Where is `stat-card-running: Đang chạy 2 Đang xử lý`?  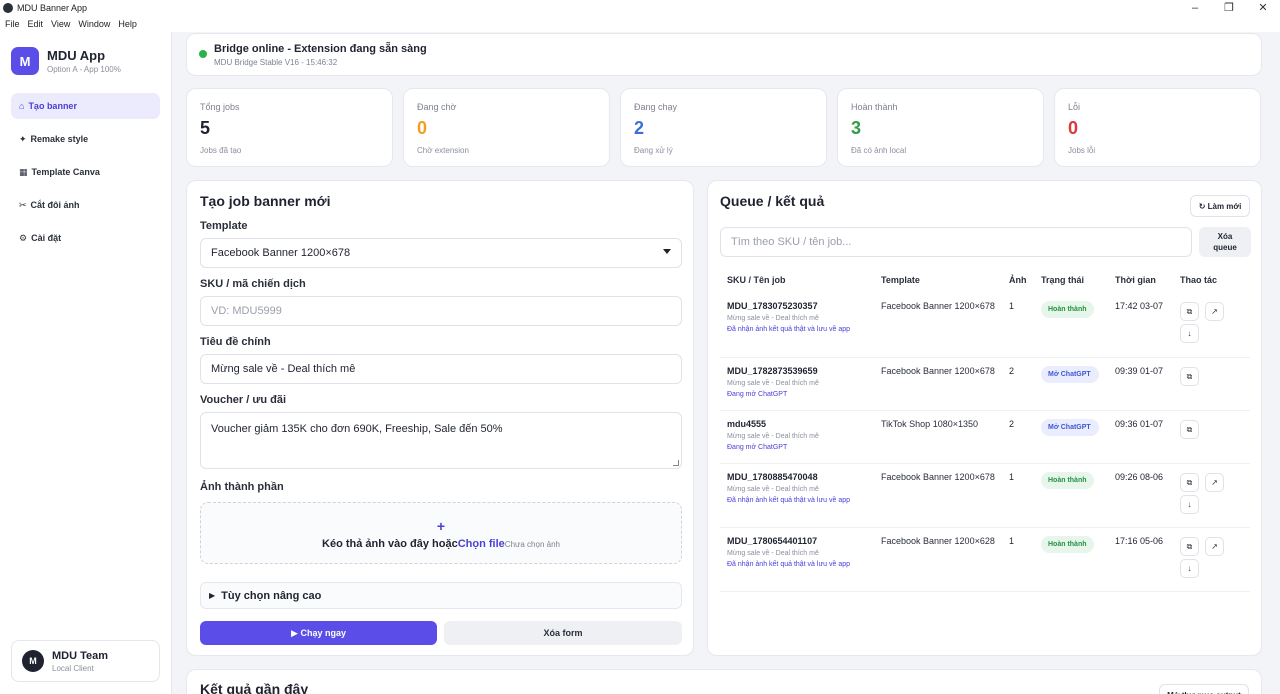
stat-card-running: Đang chạy 2 Đang xử lý is located at coordinates (723, 127).